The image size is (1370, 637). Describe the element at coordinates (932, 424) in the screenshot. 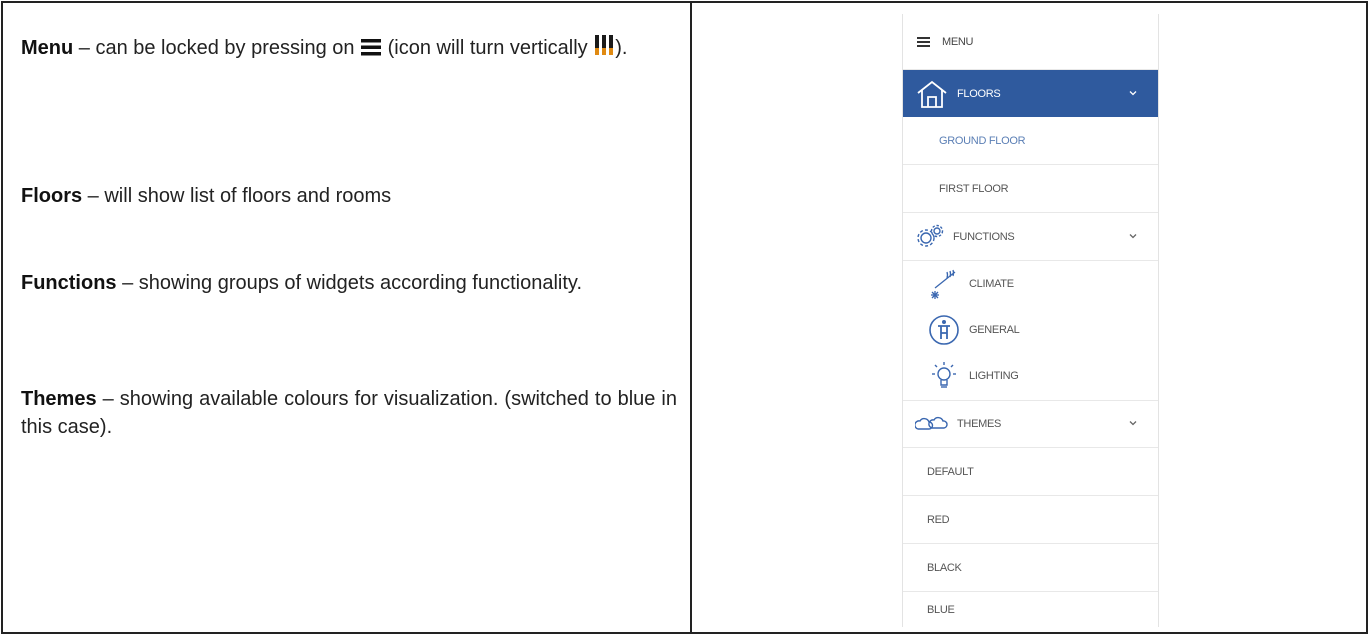

I see `clouds-icon` at that location.